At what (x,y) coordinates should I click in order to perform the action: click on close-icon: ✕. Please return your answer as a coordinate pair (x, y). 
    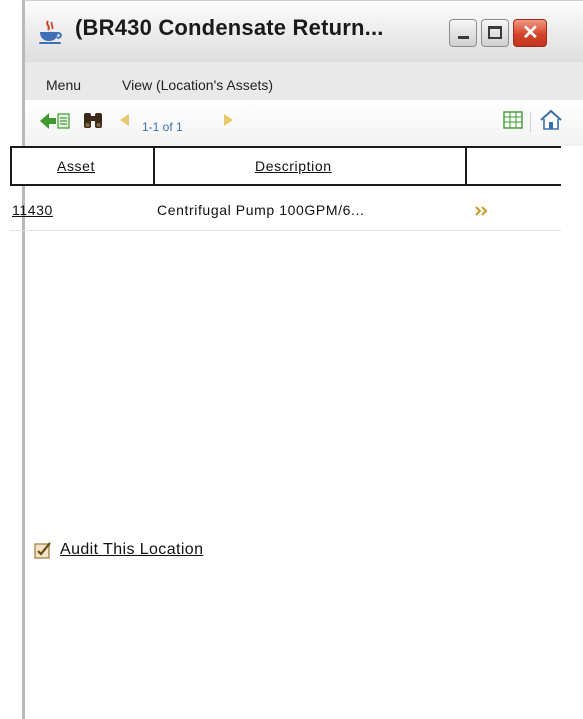
    Looking at the image, I should click on (530, 33).